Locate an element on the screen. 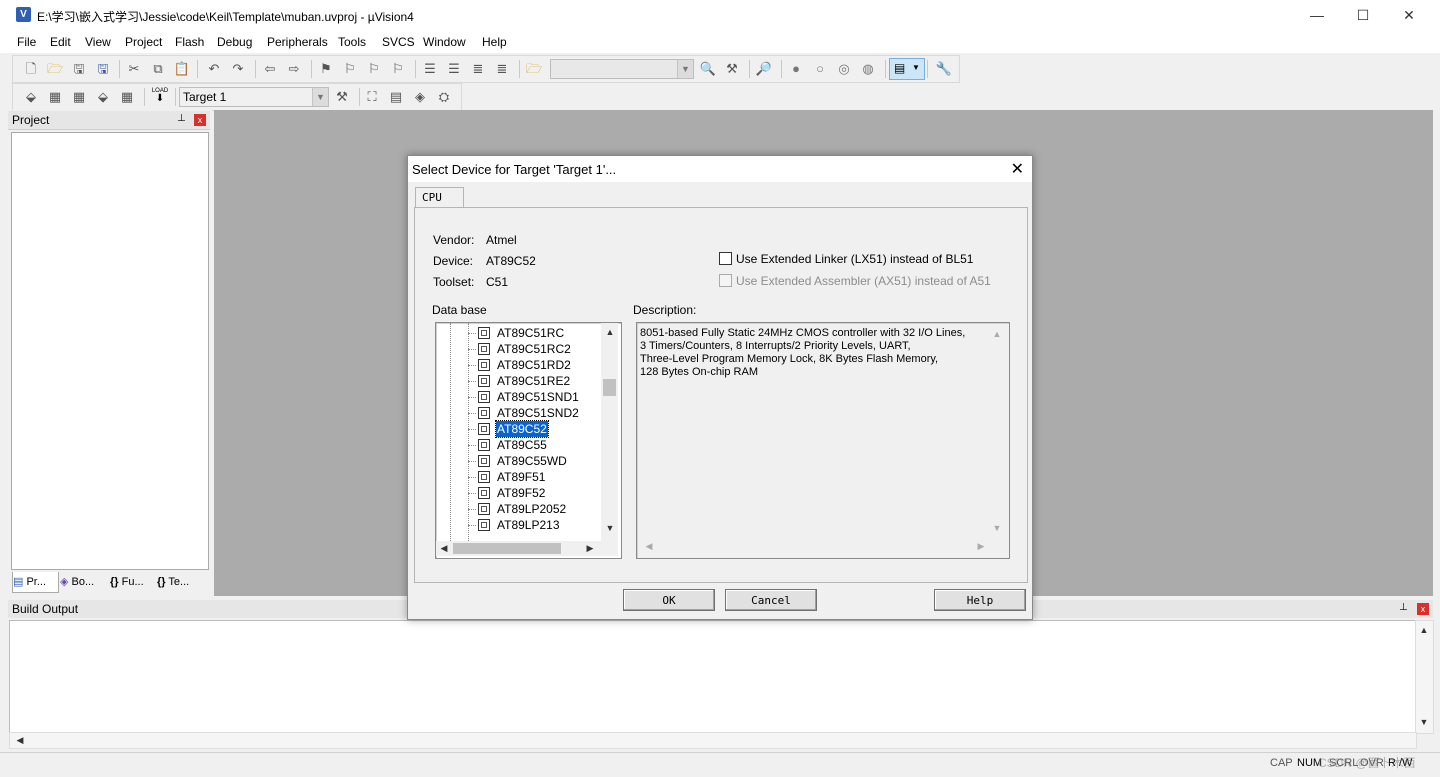 This screenshot has height=777, width=1440. menu-debug: Debug is located at coordinates (234, 42).